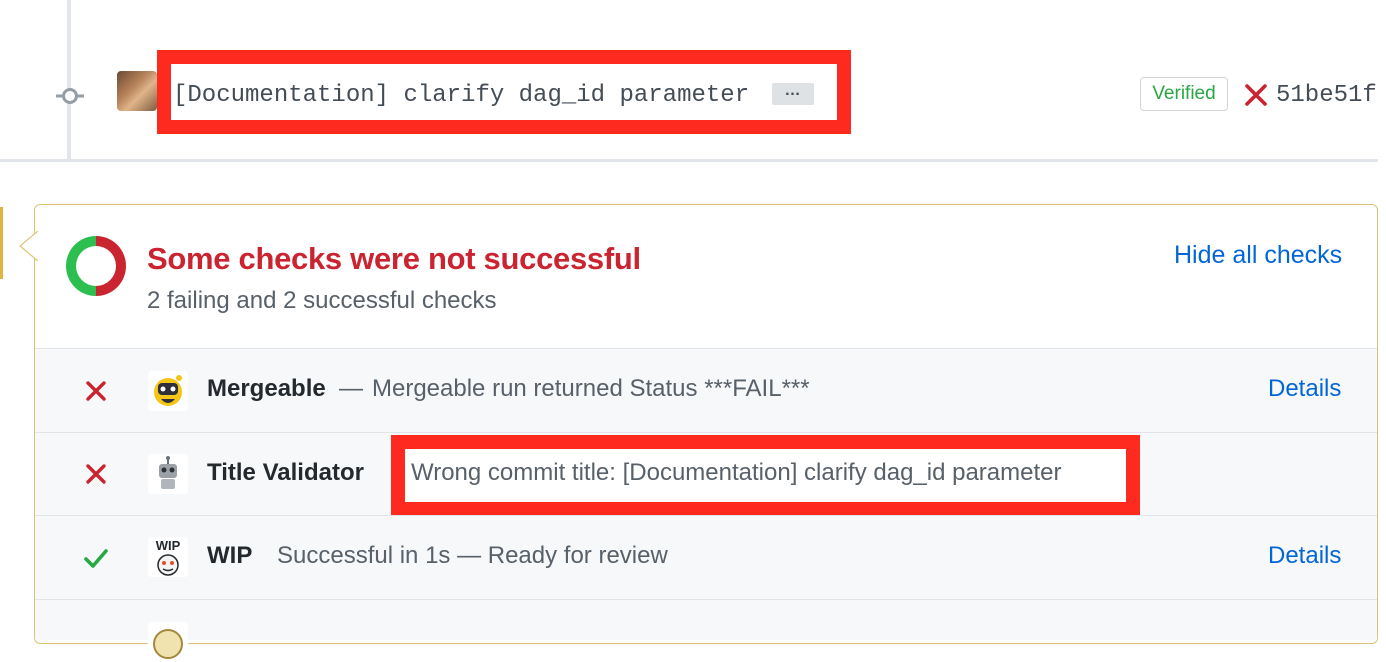 The height and width of the screenshot is (662, 1386). I want to click on bot-avatar, so click(168, 642).